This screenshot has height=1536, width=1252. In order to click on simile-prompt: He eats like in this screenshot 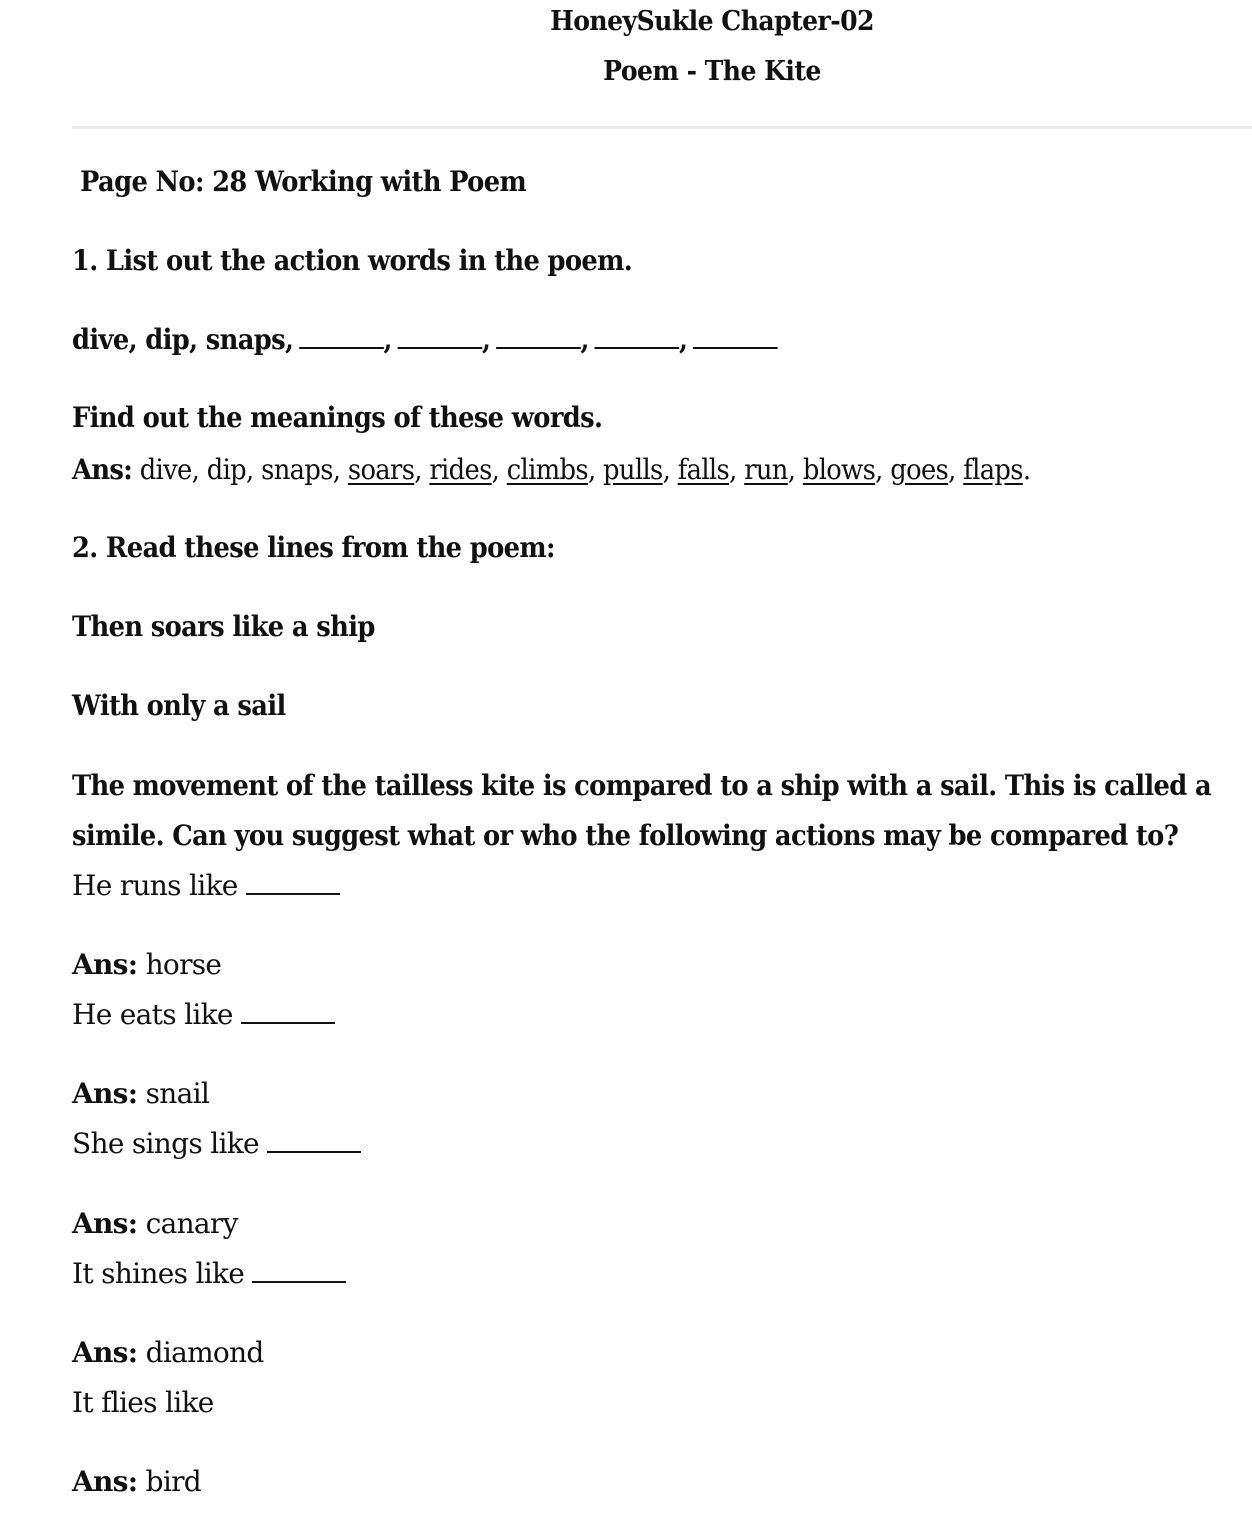, I will do `click(203, 1014)`.